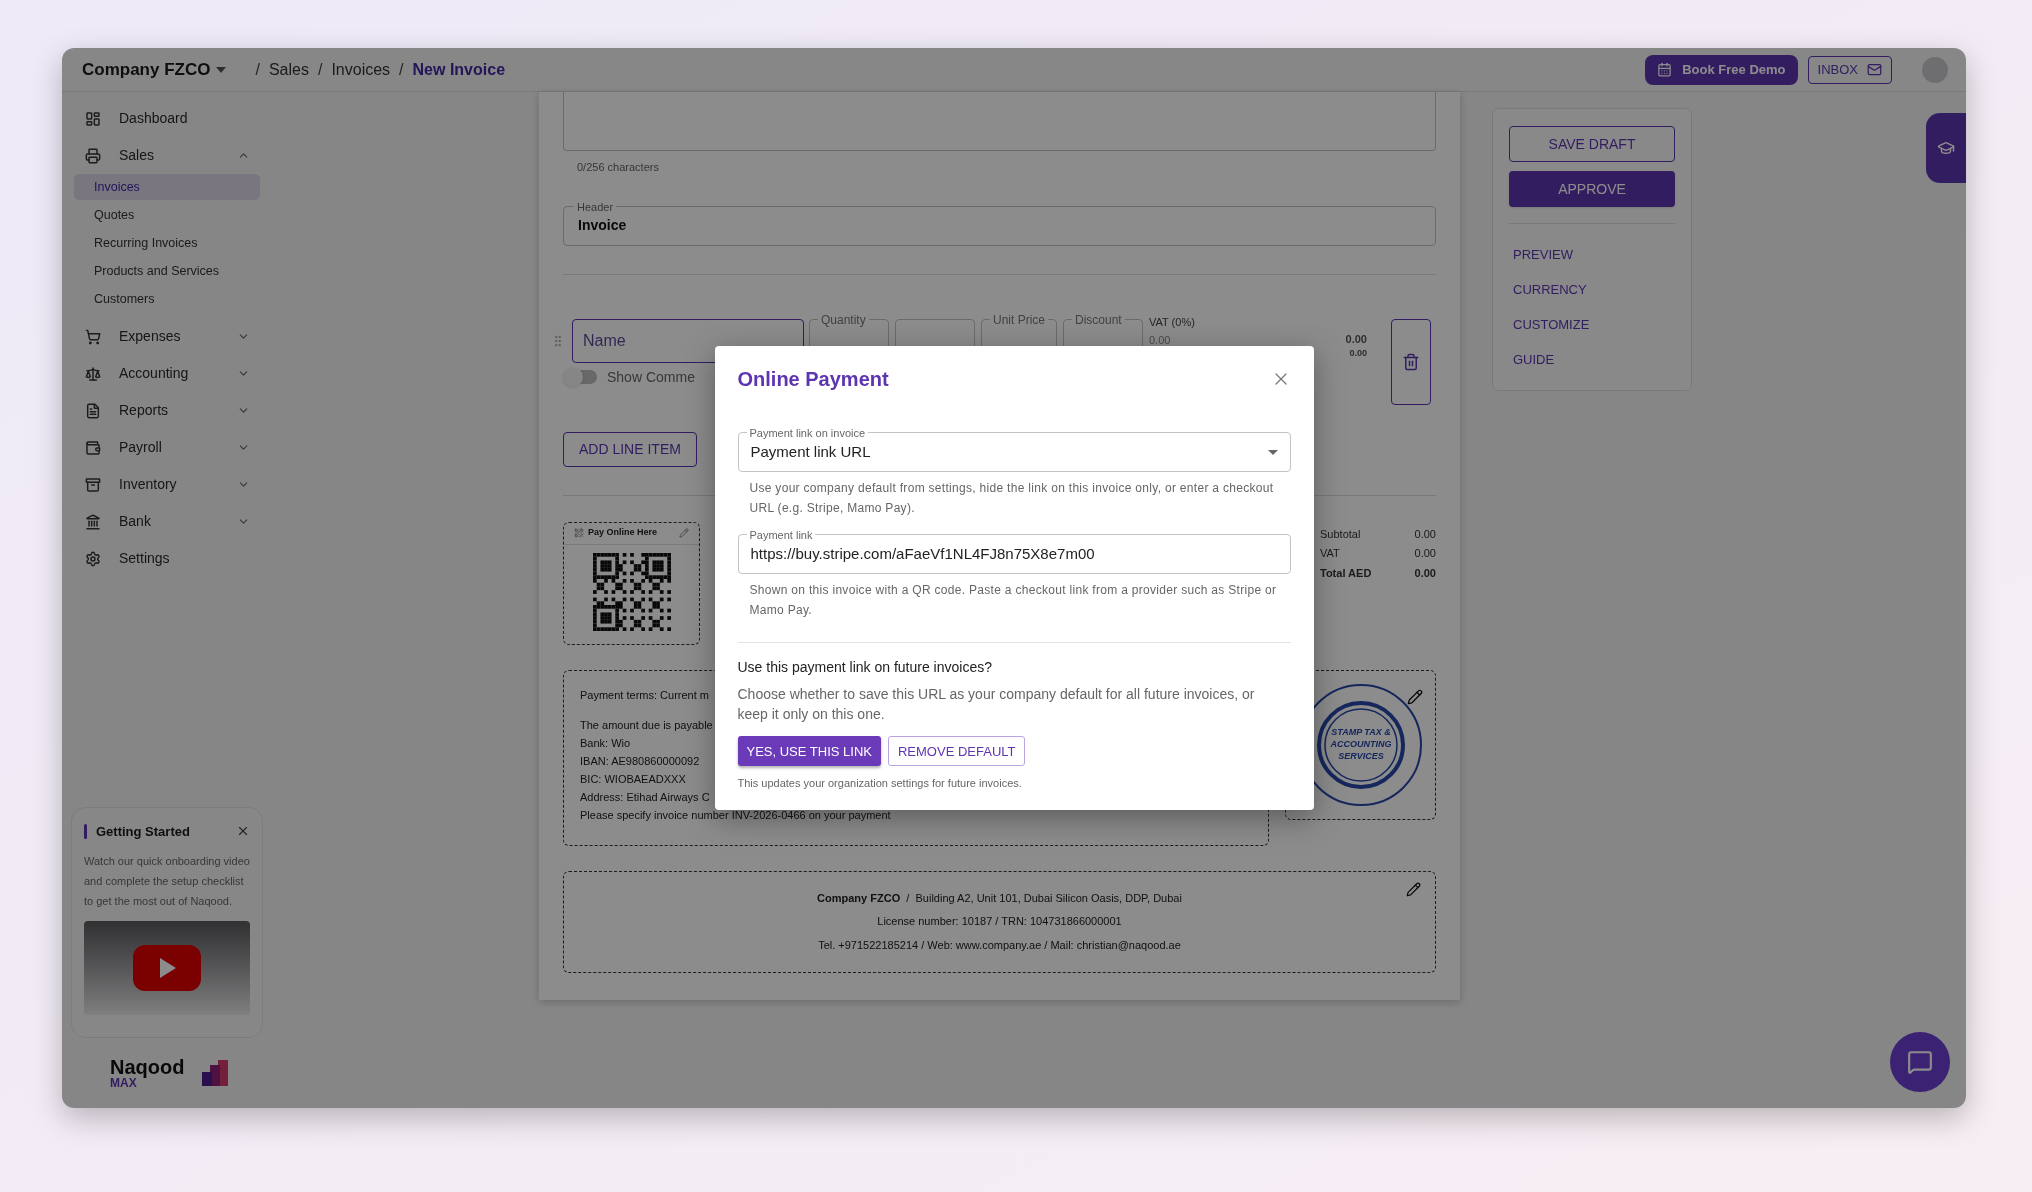 This screenshot has height=1192, width=2032. Describe the element at coordinates (167, 187) in the screenshot. I see `sidebar-subitem: Invoices` at that location.